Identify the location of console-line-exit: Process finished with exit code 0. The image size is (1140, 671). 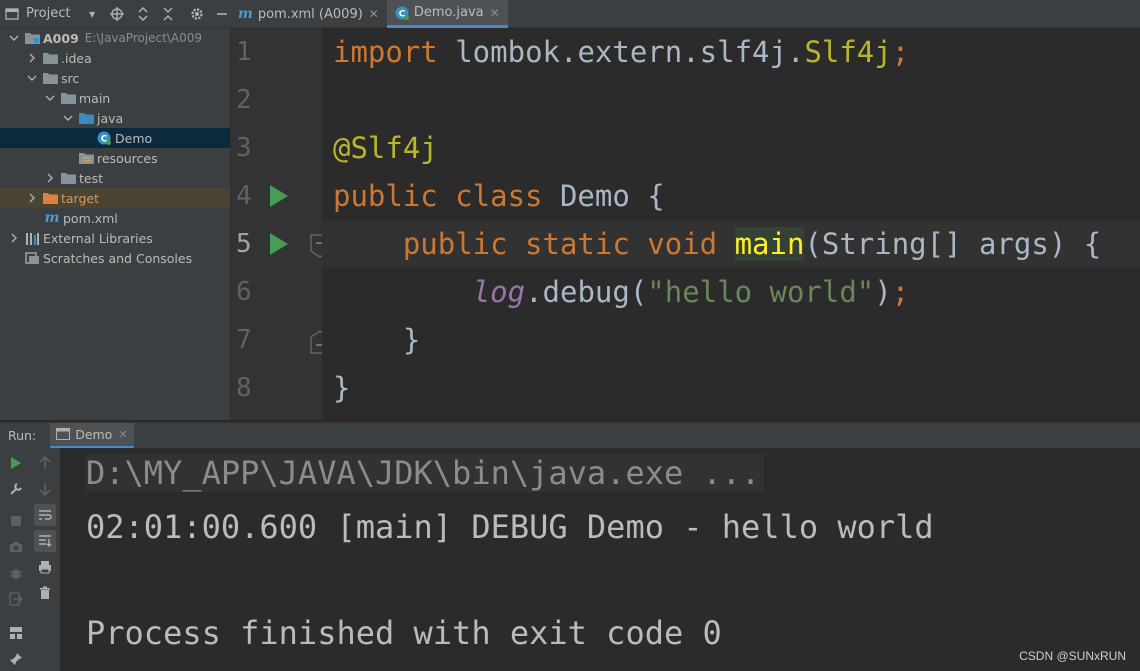
(404, 633).